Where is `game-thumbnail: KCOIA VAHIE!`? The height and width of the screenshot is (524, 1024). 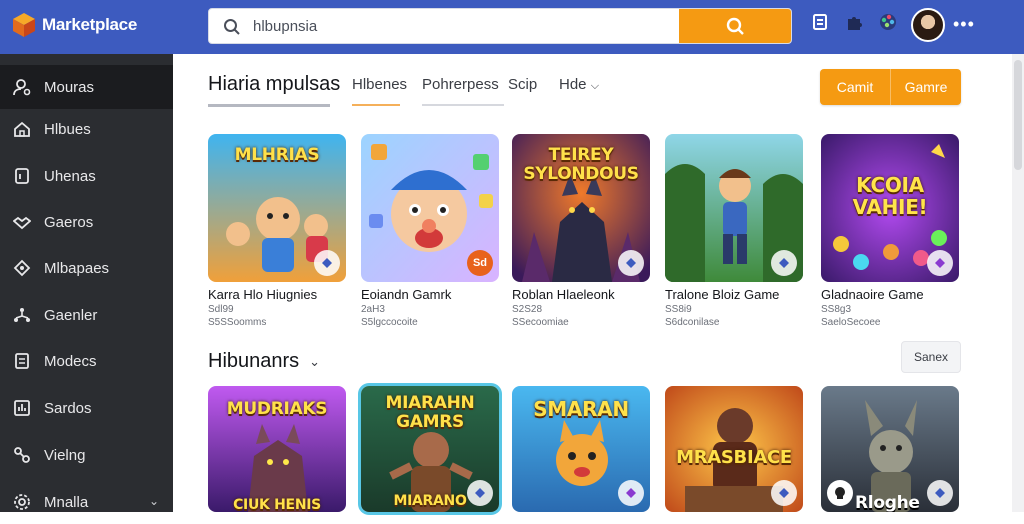
game-thumbnail: KCOIA VAHIE! is located at coordinates (890, 208).